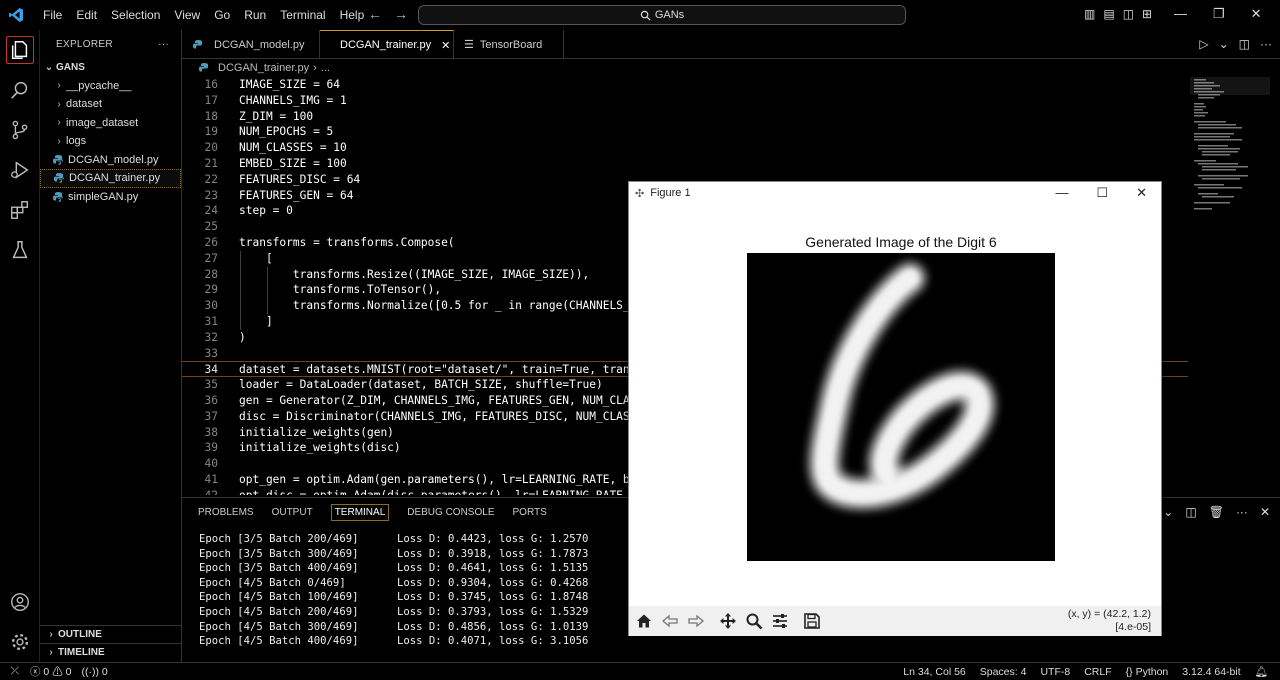 Image resolution: width=1280 pixels, height=680 pixels. I want to click on menu-file: File, so click(52, 15).